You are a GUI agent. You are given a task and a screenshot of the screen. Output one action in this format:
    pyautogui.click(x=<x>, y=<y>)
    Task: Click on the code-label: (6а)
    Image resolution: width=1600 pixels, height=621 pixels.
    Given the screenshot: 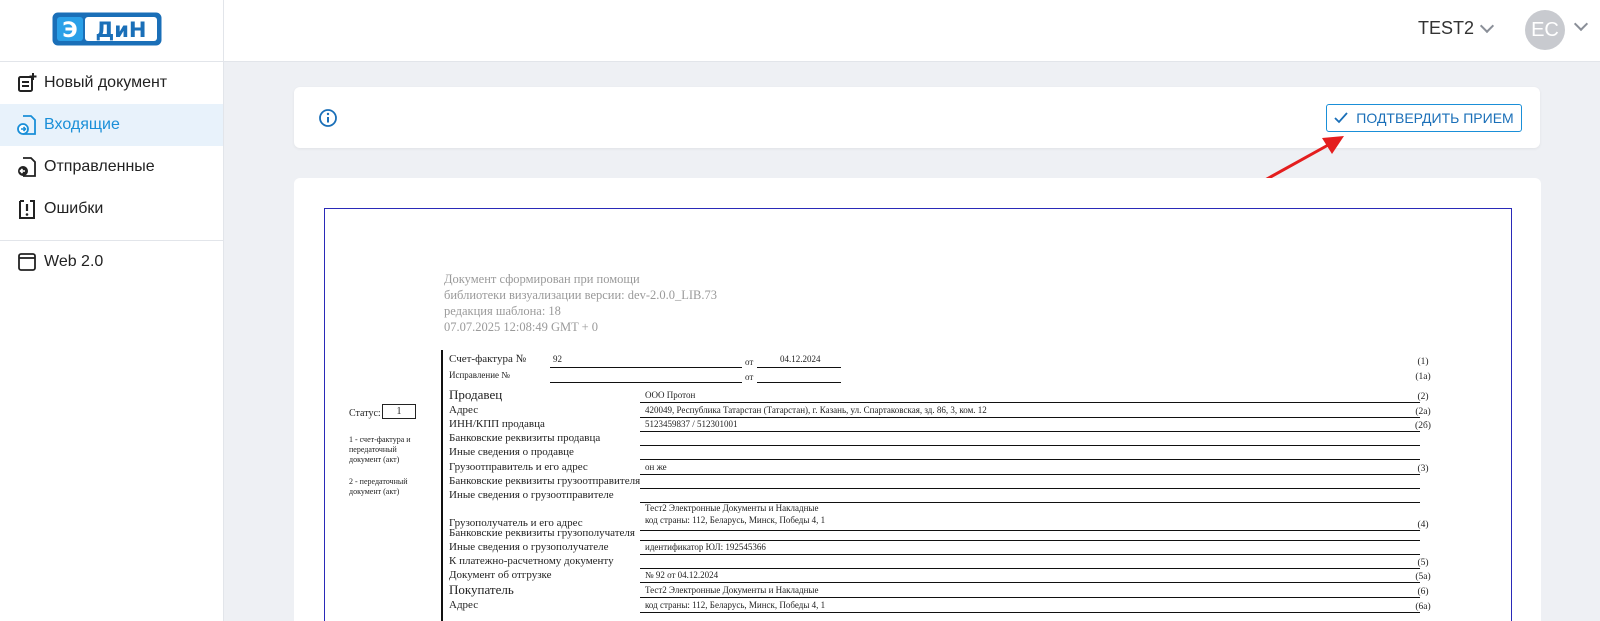 What is the action you would take?
    pyautogui.click(x=1423, y=607)
    